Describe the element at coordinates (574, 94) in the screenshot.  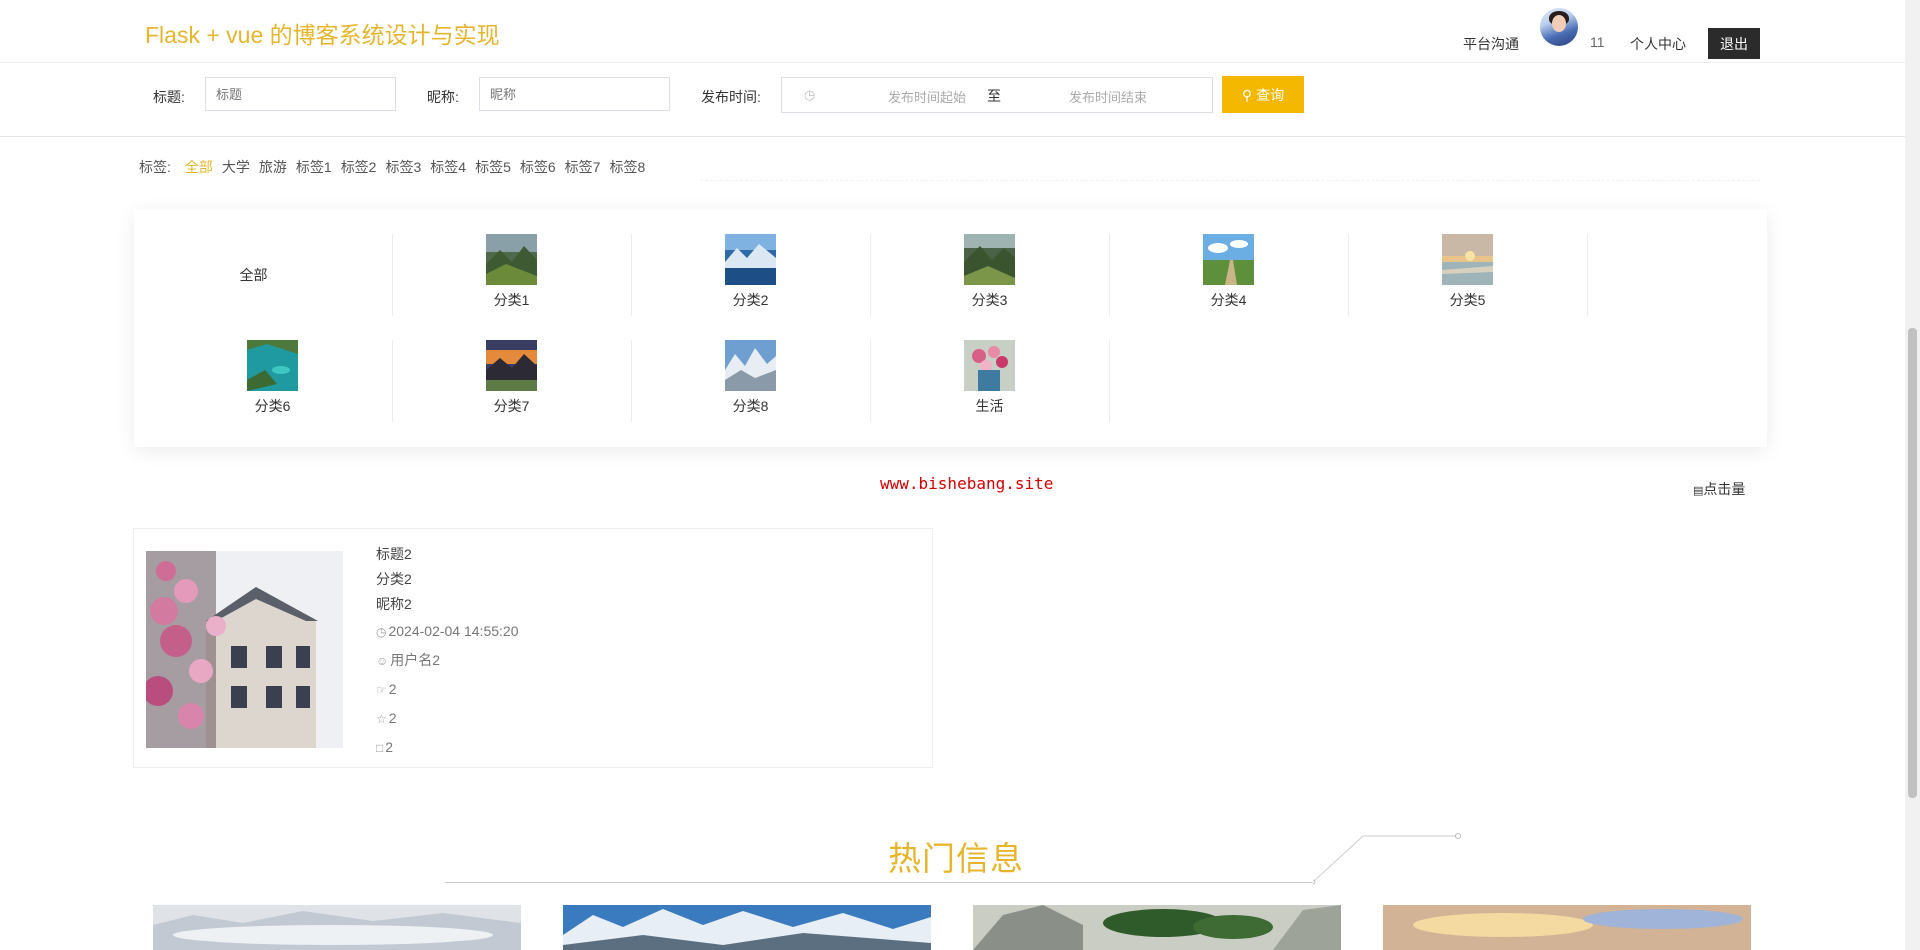
I see `nickname-search-input` at that location.